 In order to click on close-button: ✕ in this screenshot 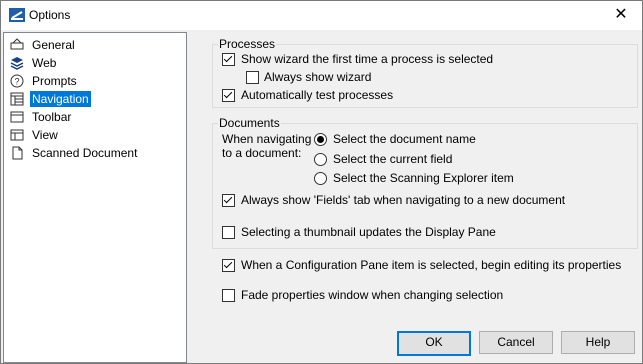, I will do `click(621, 15)`.